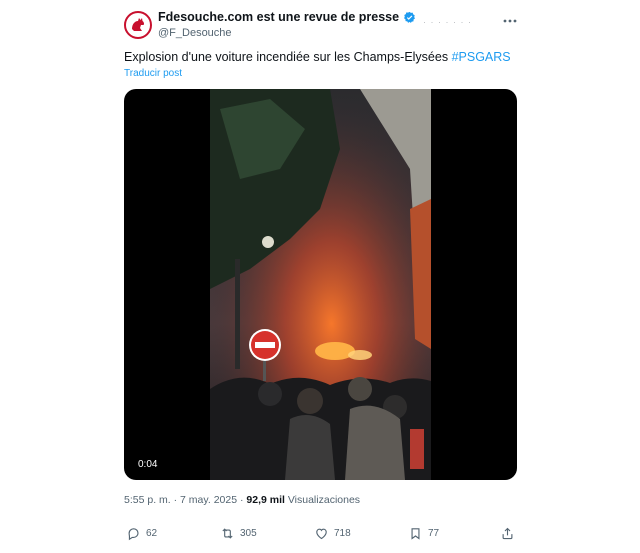 This screenshot has height=553, width=640. Describe the element at coordinates (278, 17) in the screenshot. I see `author-display-name: Fdesouche.com est une revue de presse` at that location.